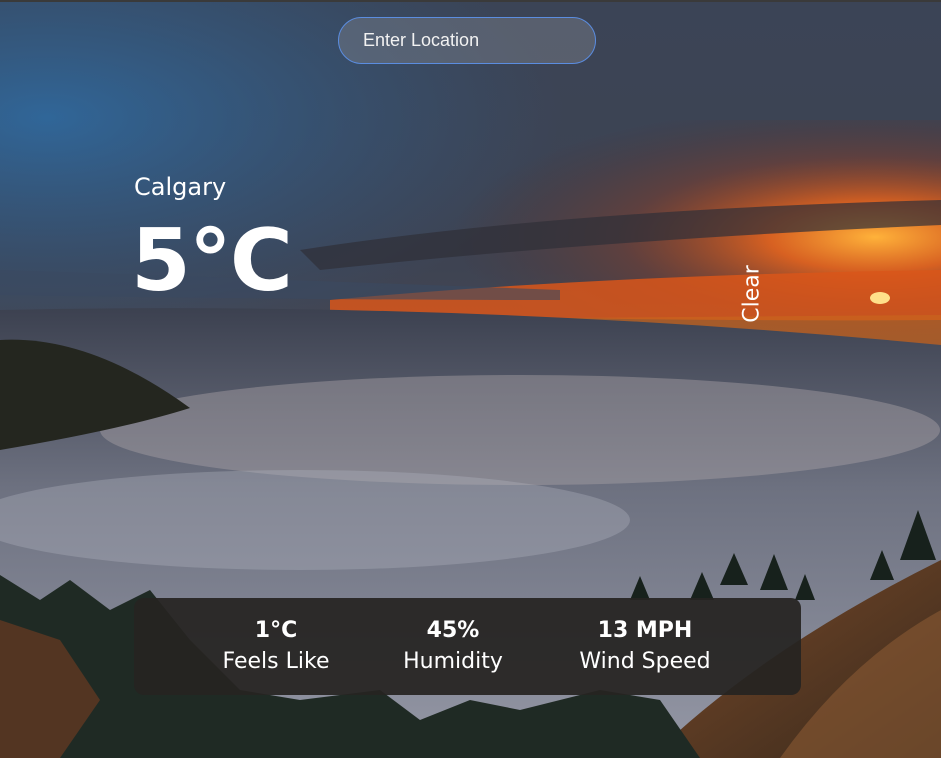 This screenshot has width=941, height=758. I want to click on weather-condition: Clear, so click(752, 294).